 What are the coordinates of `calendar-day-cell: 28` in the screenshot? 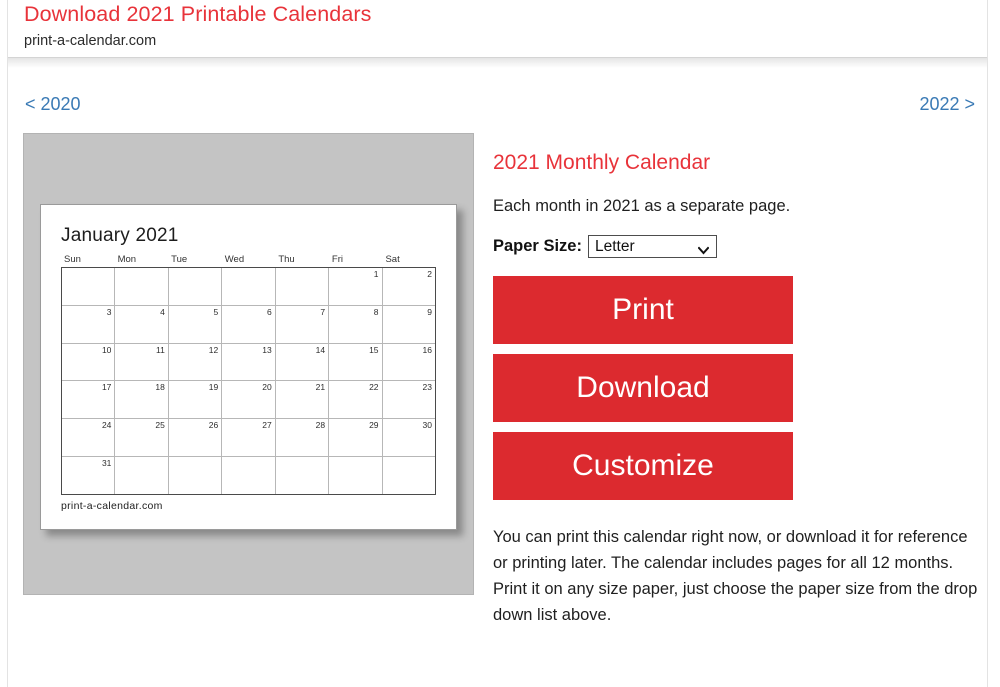 It's located at (303, 438).